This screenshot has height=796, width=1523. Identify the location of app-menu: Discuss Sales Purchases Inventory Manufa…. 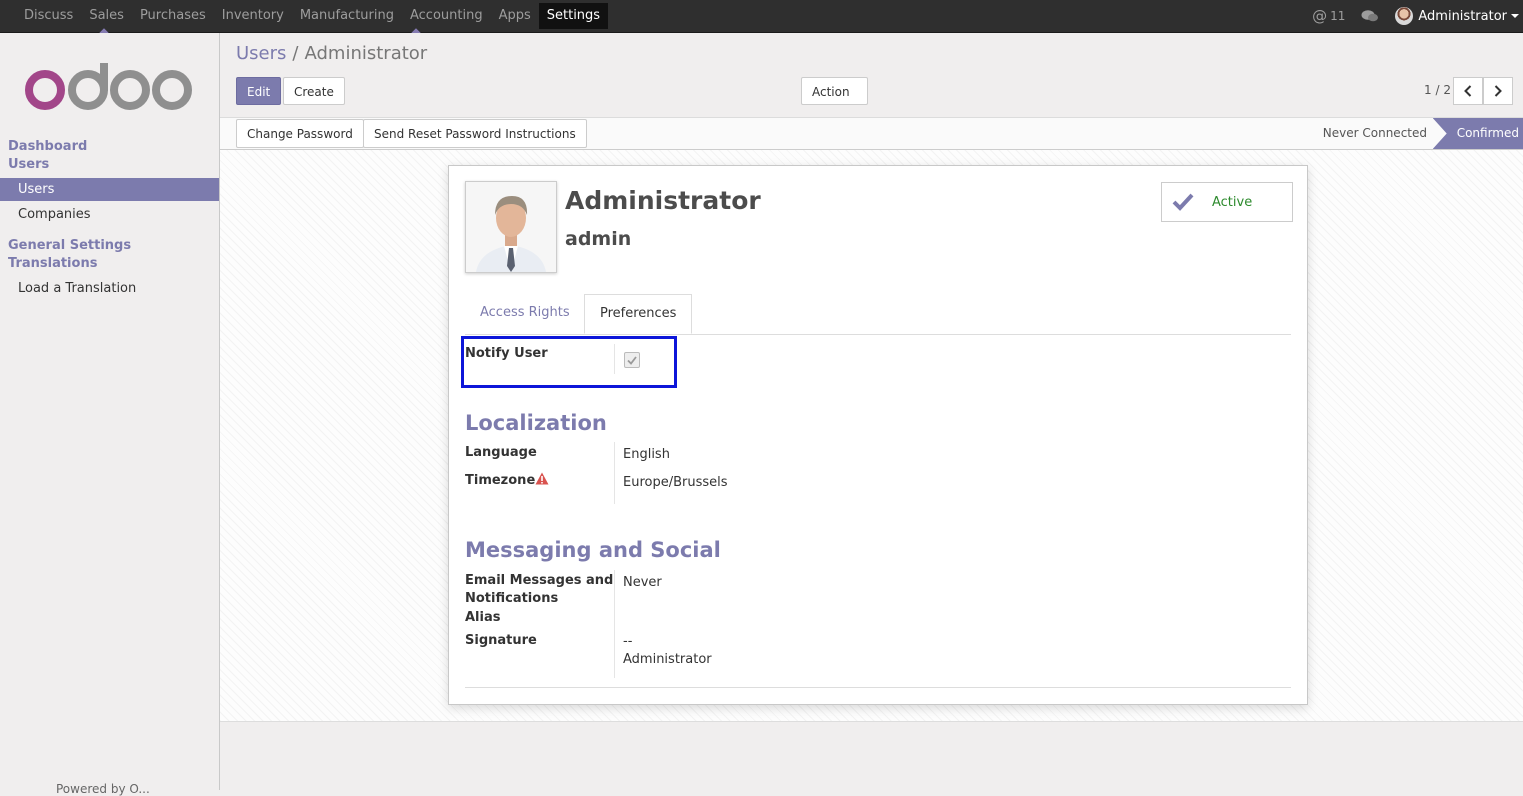
(312, 16).